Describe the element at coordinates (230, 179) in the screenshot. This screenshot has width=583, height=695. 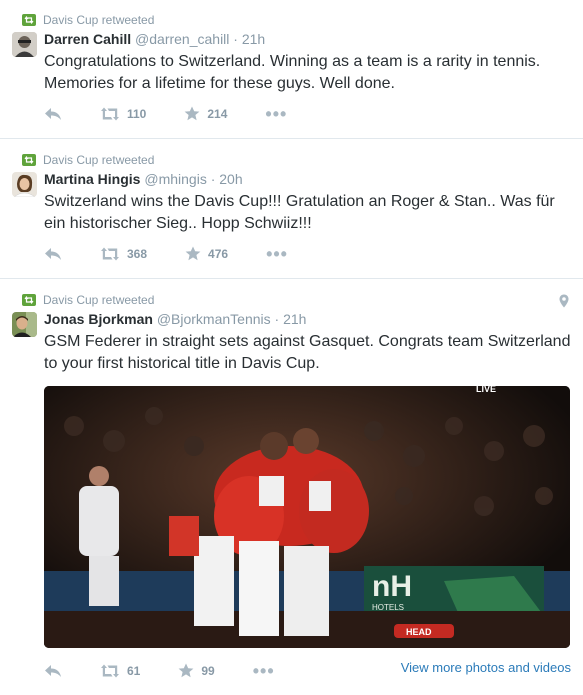
I see `timestamp: 20h` at that location.